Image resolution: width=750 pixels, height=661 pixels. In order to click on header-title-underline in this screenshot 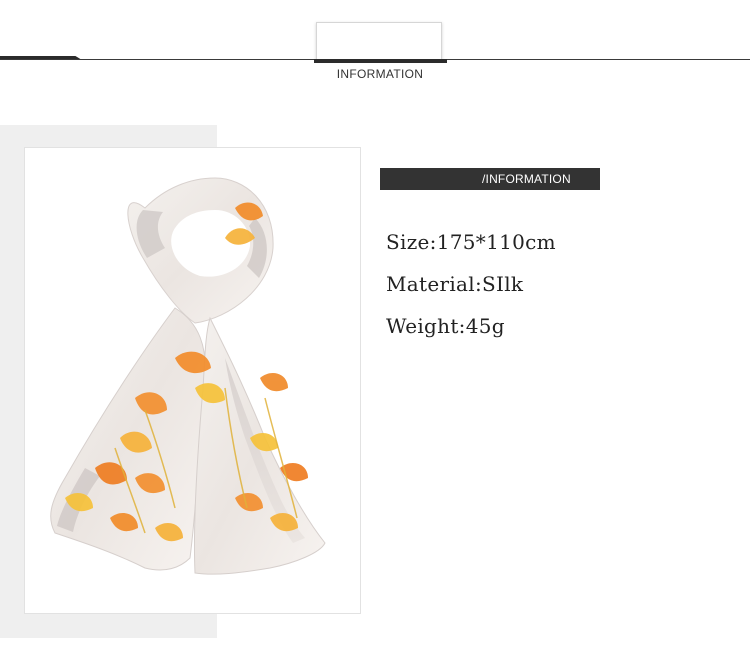, I will do `click(380, 61)`.